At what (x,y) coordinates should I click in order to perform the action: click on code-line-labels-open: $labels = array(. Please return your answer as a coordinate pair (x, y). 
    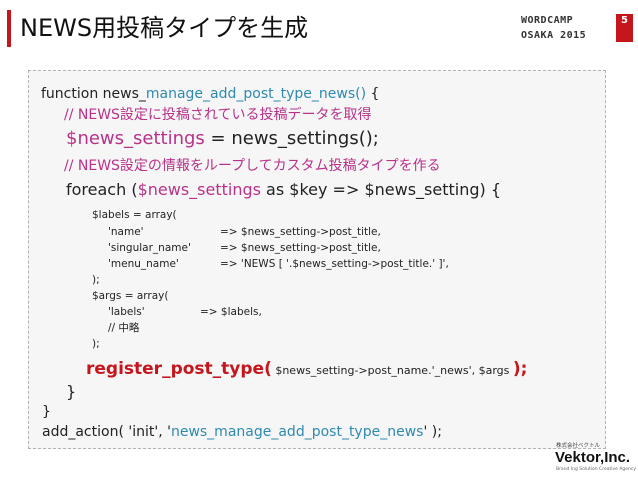
    Looking at the image, I should click on (134, 215).